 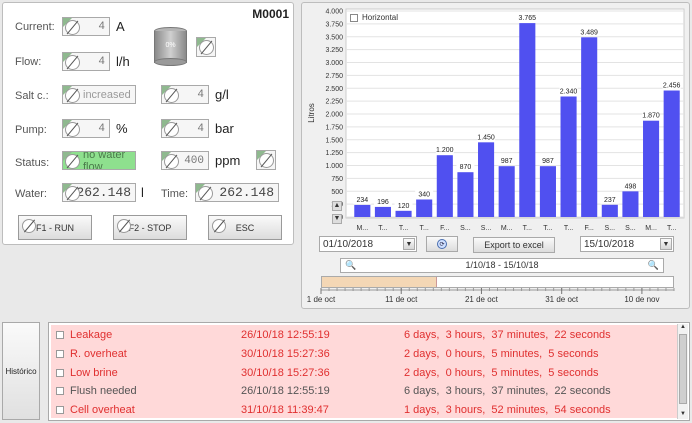 What do you see at coordinates (383, 202) in the screenshot?
I see `bar-value-label: 196` at bounding box center [383, 202].